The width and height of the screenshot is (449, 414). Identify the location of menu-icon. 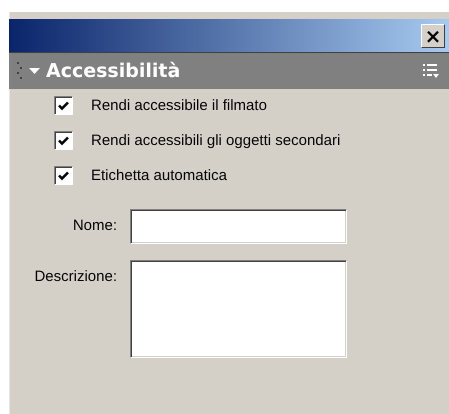
(431, 71).